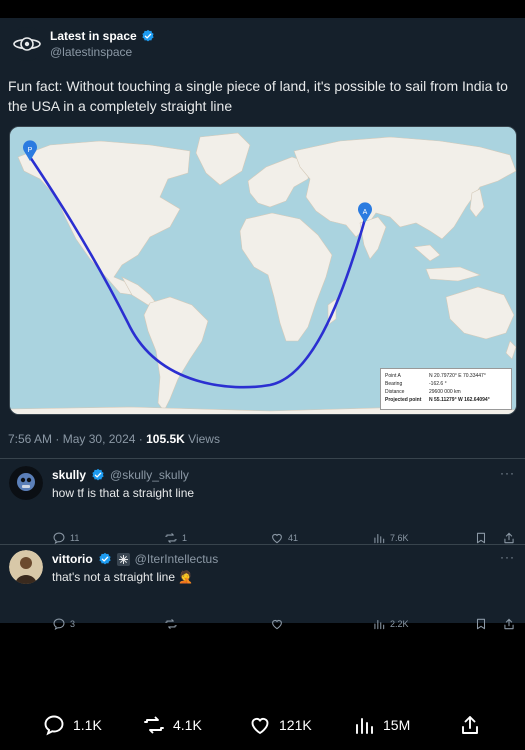 Image resolution: width=525 pixels, height=750 pixels. I want to click on affiliate-badge-icon, so click(123, 559).